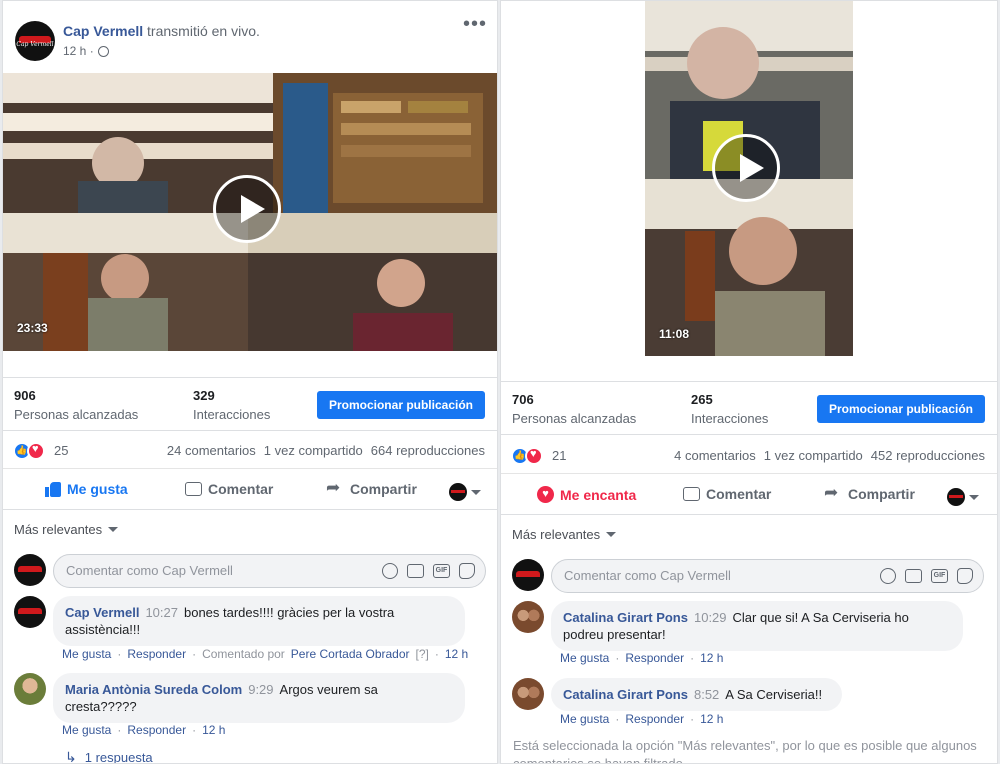 The height and width of the screenshot is (764, 1000). What do you see at coordinates (774, 694) in the screenshot?
I see `comment-text: A Sa Cerviseria!!` at bounding box center [774, 694].